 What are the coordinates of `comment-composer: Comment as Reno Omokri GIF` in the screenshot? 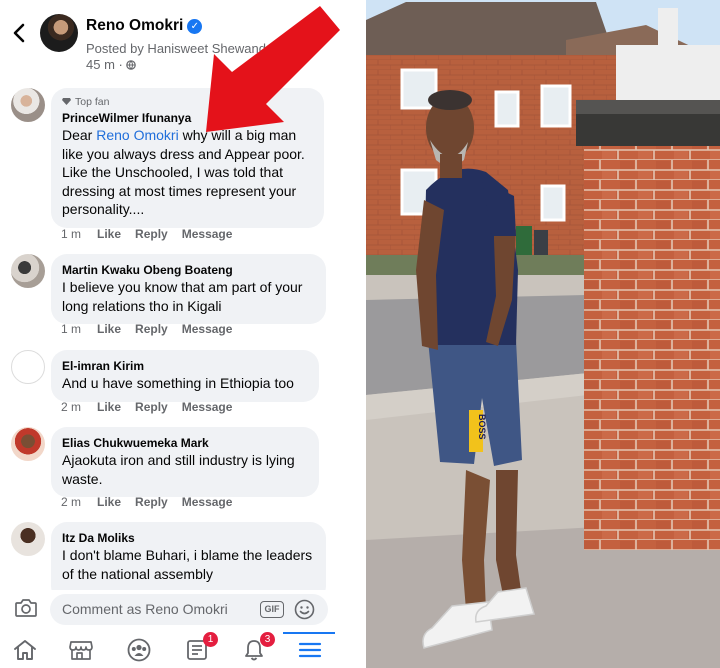 It's located at (179, 609).